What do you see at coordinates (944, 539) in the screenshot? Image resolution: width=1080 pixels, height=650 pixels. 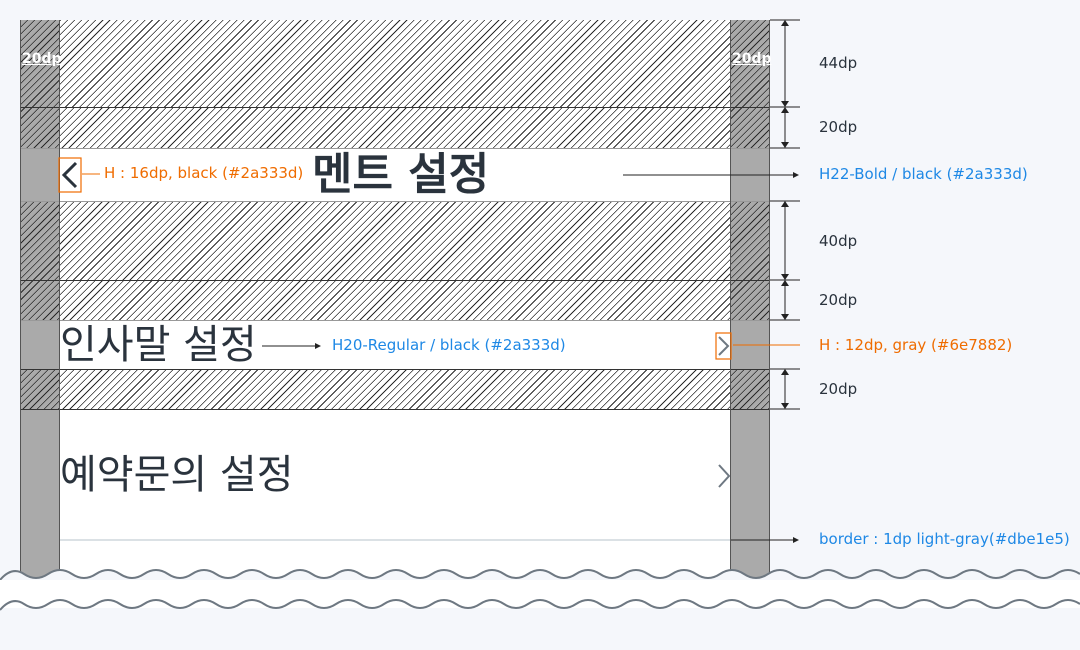 I see `border-annotation: border : 1dp light-gray(#dbe1e5)` at bounding box center [944, 539].